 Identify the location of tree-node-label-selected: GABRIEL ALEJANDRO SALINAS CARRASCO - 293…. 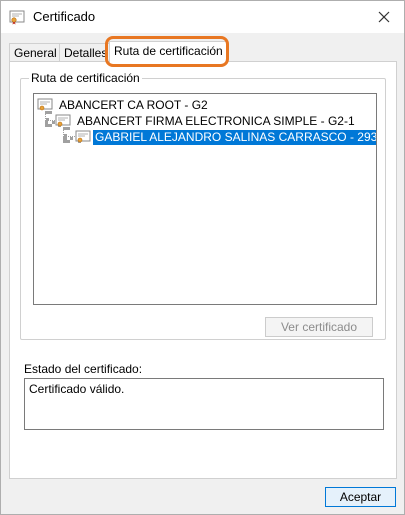
(234, 137).